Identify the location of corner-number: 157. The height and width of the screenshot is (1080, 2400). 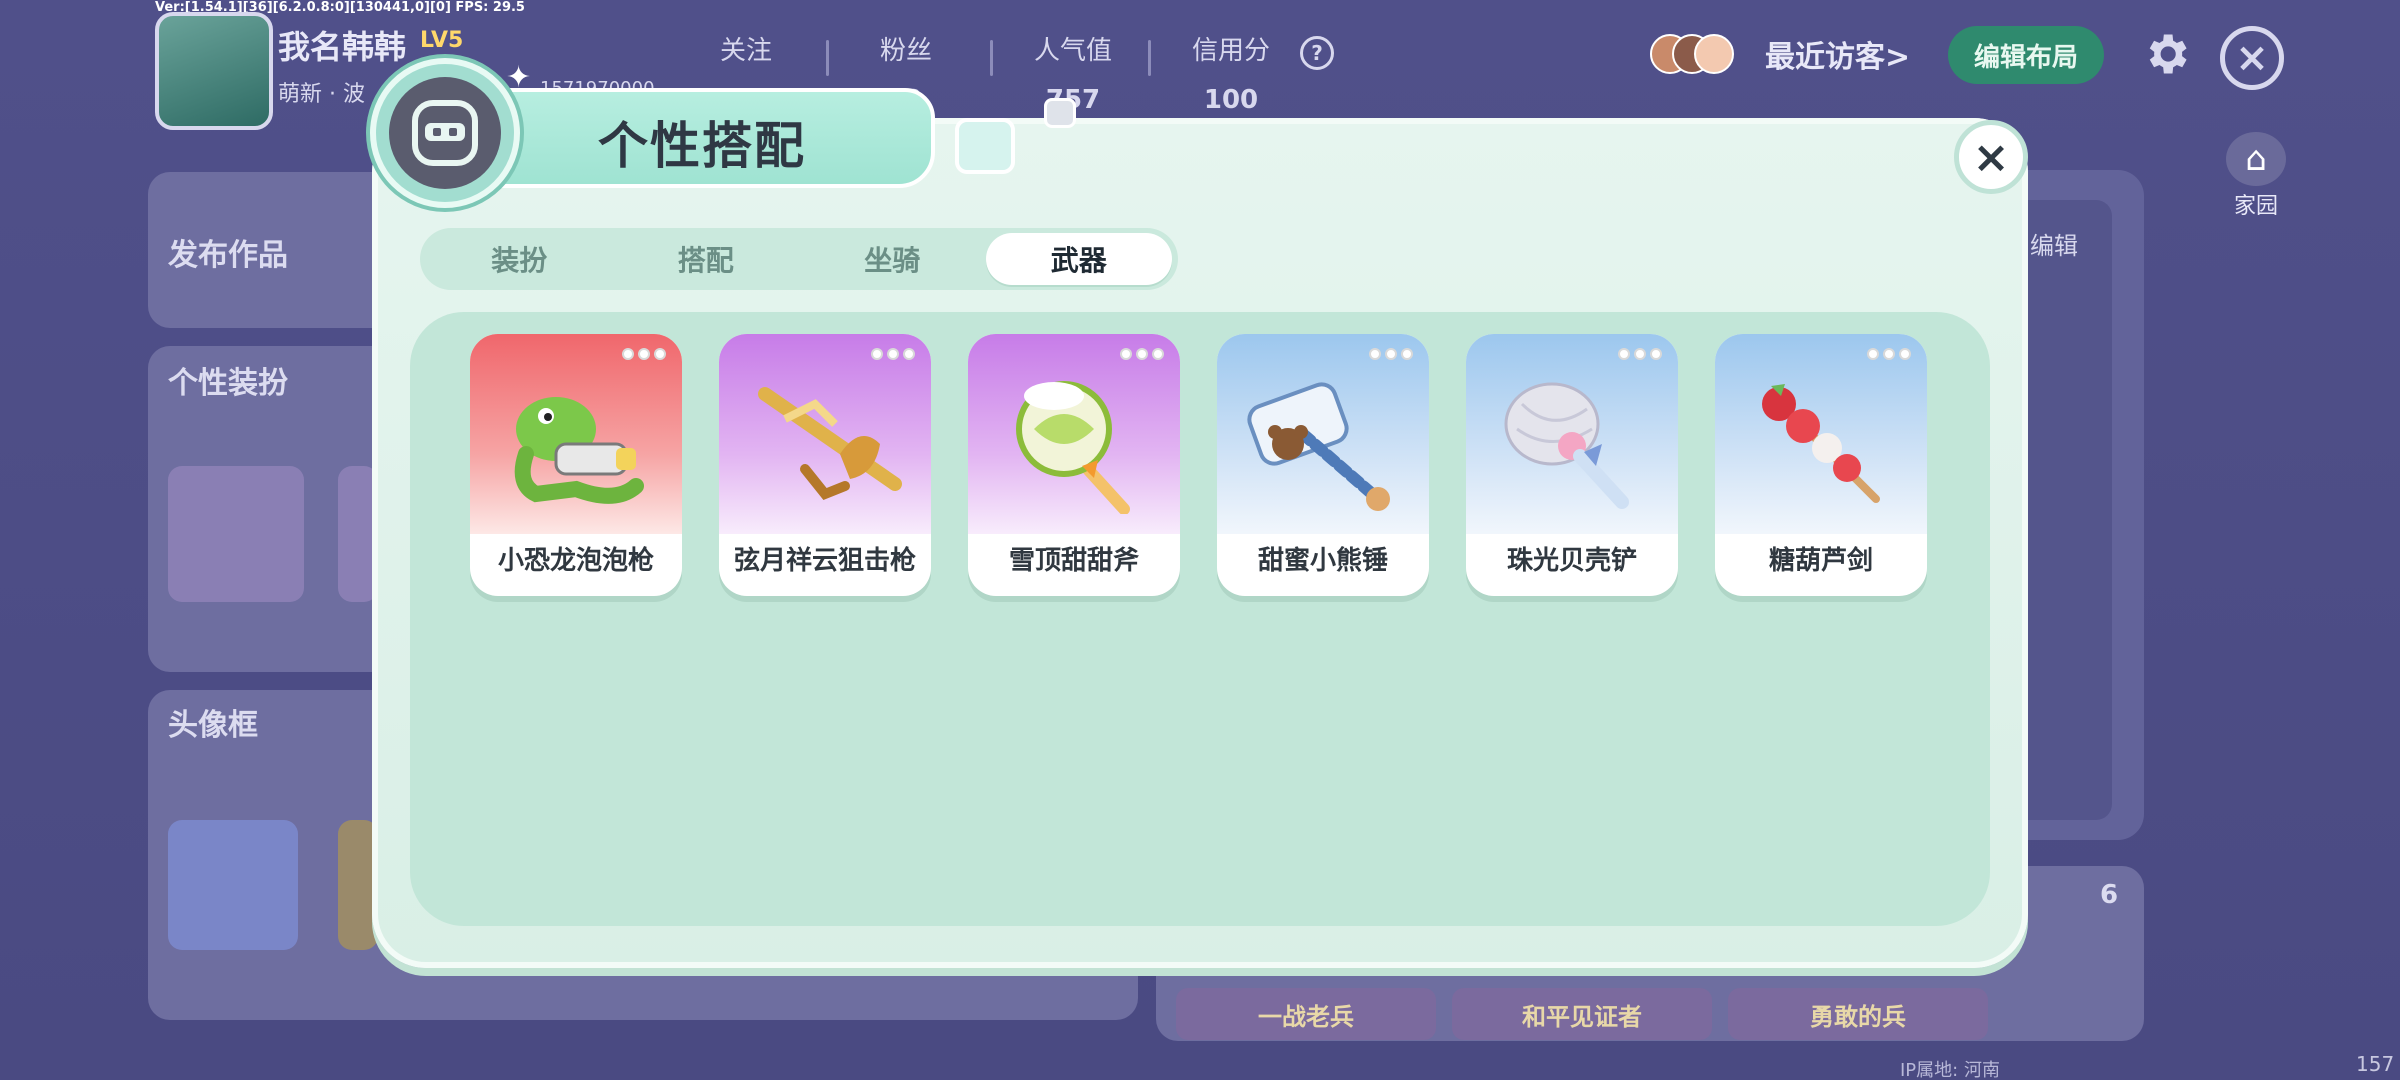
(2375, 1064).